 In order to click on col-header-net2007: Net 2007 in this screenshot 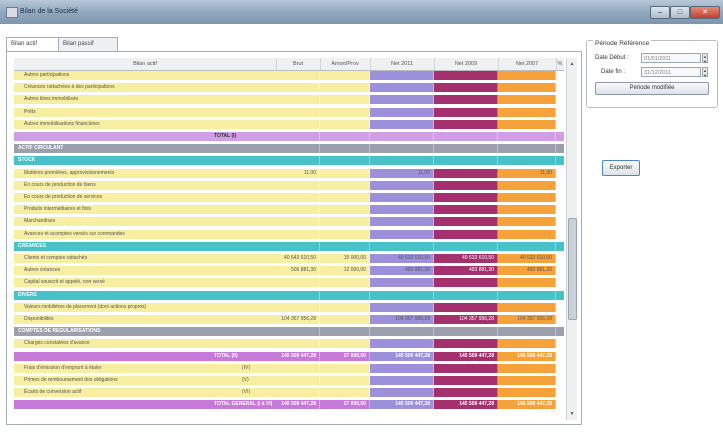, I will do `click(527, 64)`.